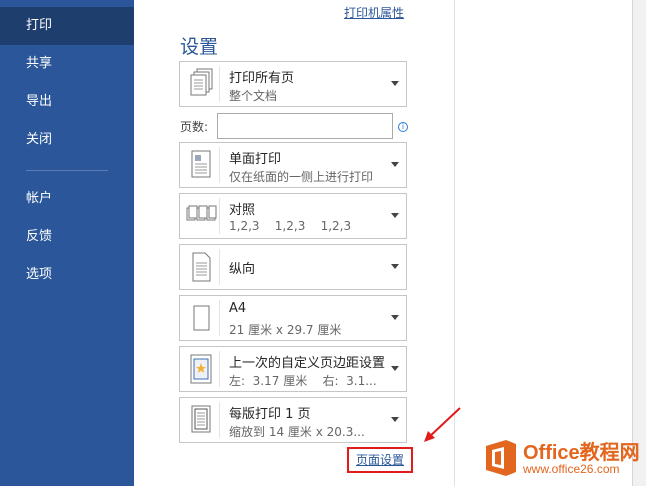 The image size is (646, 486). Describe the element at coordinates (255, 159) in the screenshot. I see `print-sides-label: 单面打印` at that location.